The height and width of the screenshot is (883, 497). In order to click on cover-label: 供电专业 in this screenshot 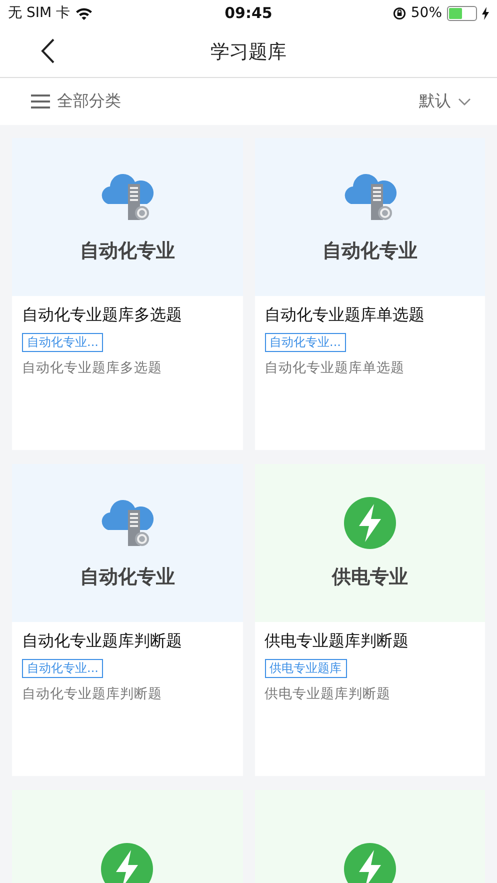, I will do `click(370, 577)`.